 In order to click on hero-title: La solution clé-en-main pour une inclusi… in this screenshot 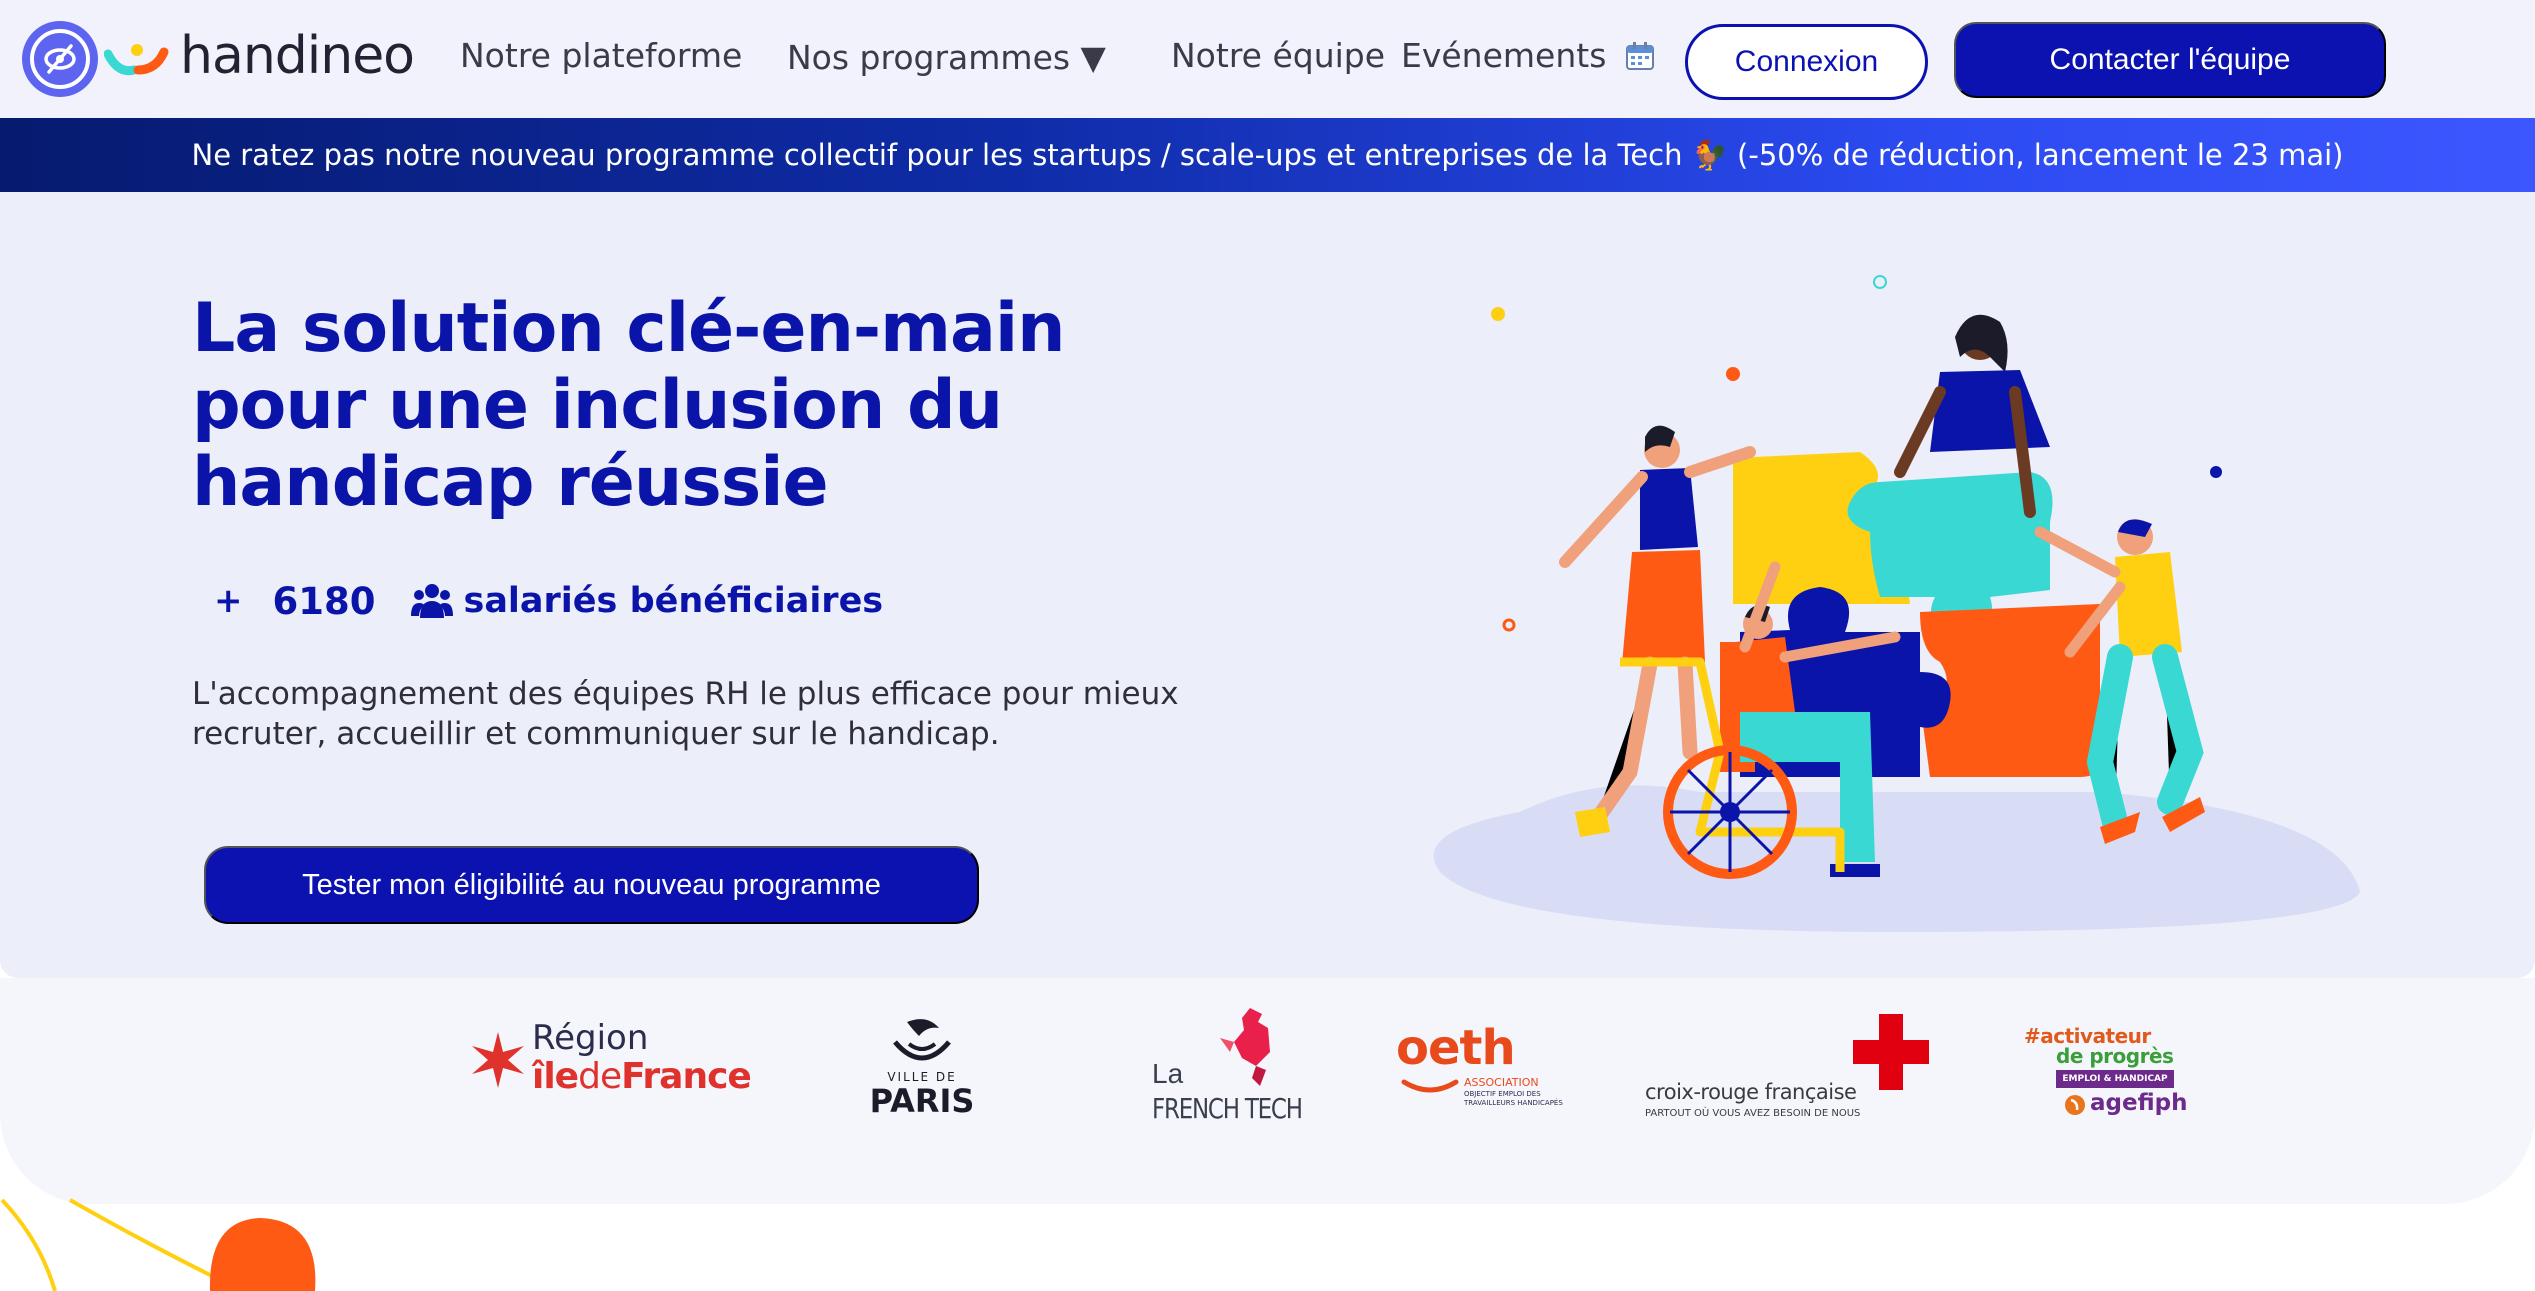, I will do `click(629, 405)`.